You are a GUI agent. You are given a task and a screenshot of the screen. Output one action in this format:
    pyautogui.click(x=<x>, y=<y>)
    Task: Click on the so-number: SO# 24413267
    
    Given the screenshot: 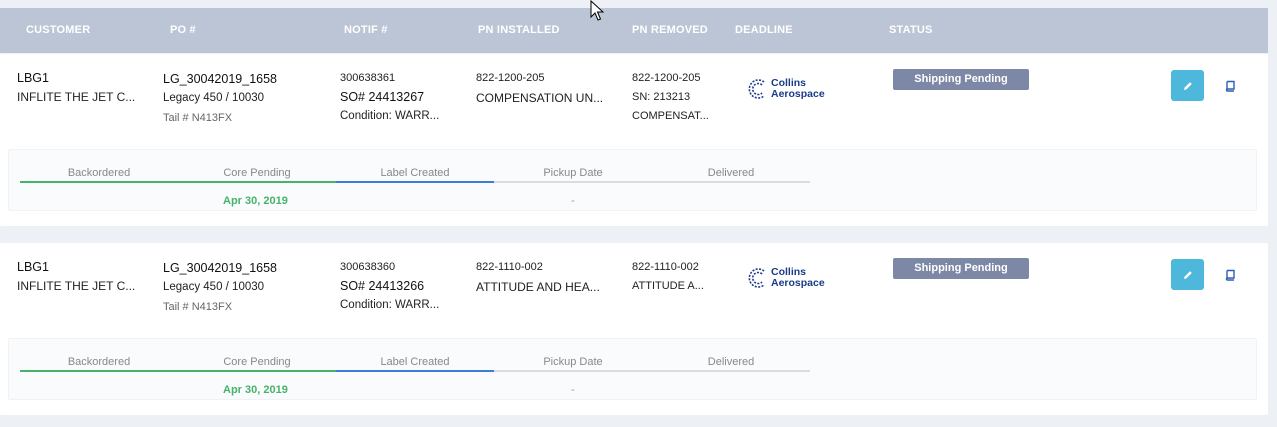 What is the action you would take?
    pyautogui.click(x=382, y=97)
    